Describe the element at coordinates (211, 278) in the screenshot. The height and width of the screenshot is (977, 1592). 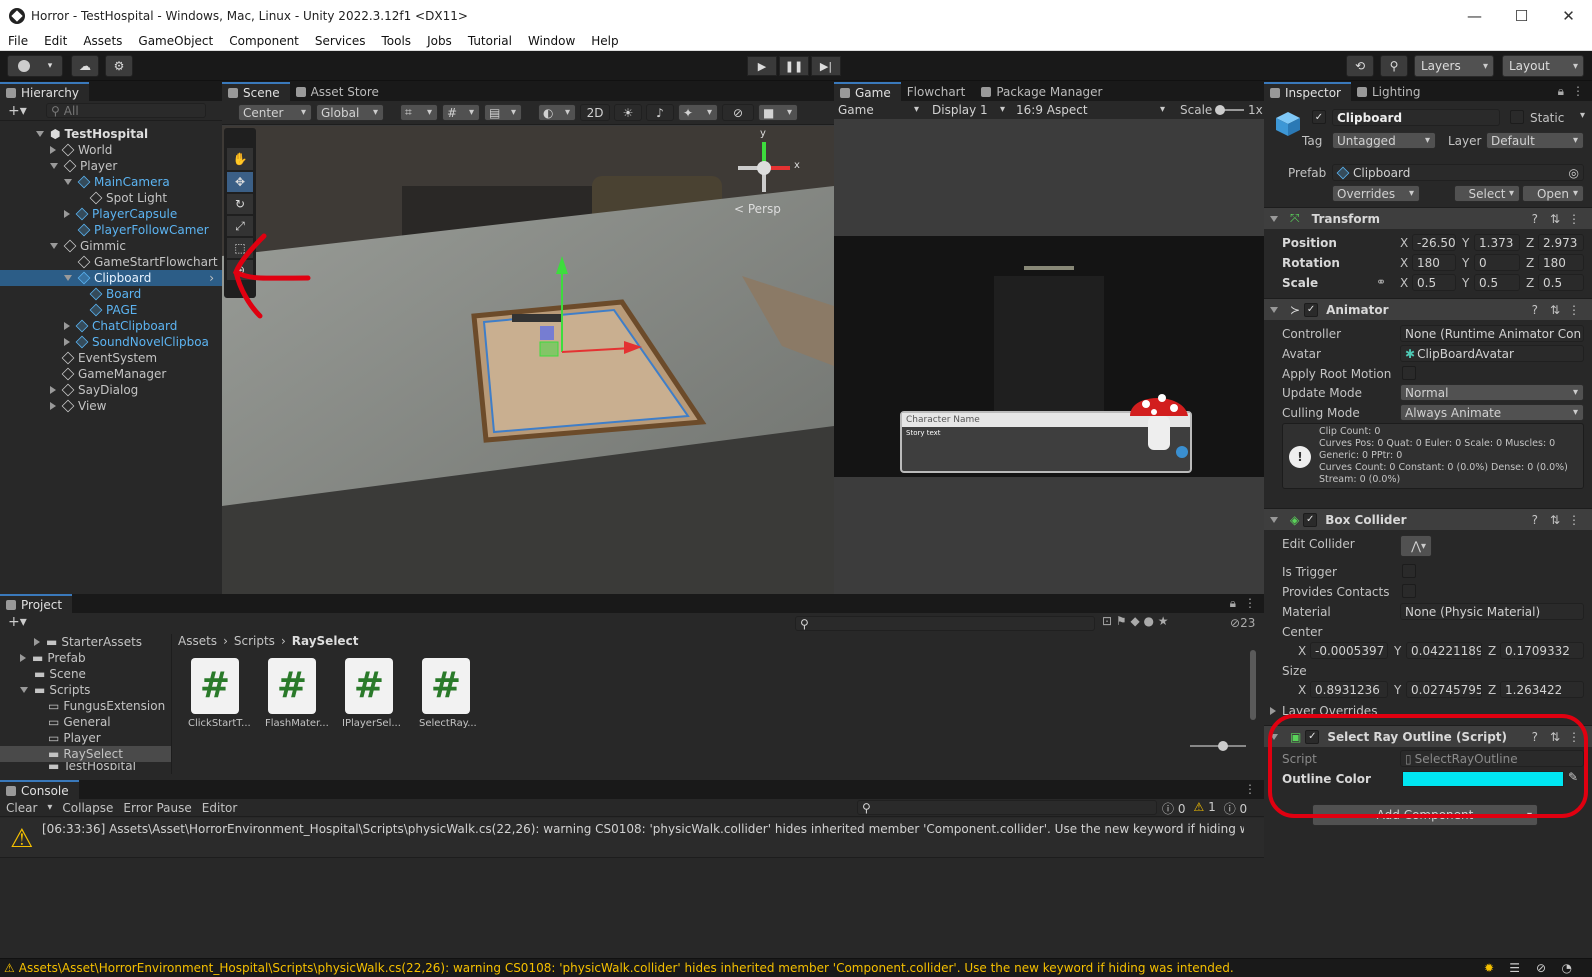
I see `chevron-right-icon: ›` at that location.